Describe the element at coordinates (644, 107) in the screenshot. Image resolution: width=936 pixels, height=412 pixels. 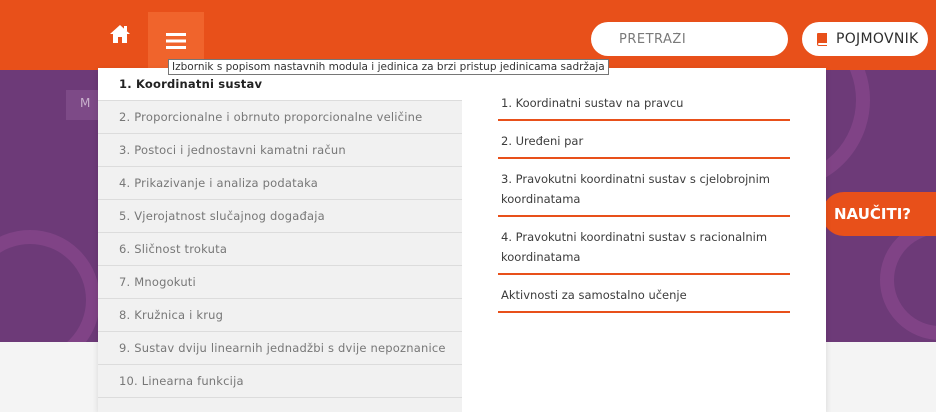
I see `unit-link: 1. Koordinatni sustav na pravcu` at that location.